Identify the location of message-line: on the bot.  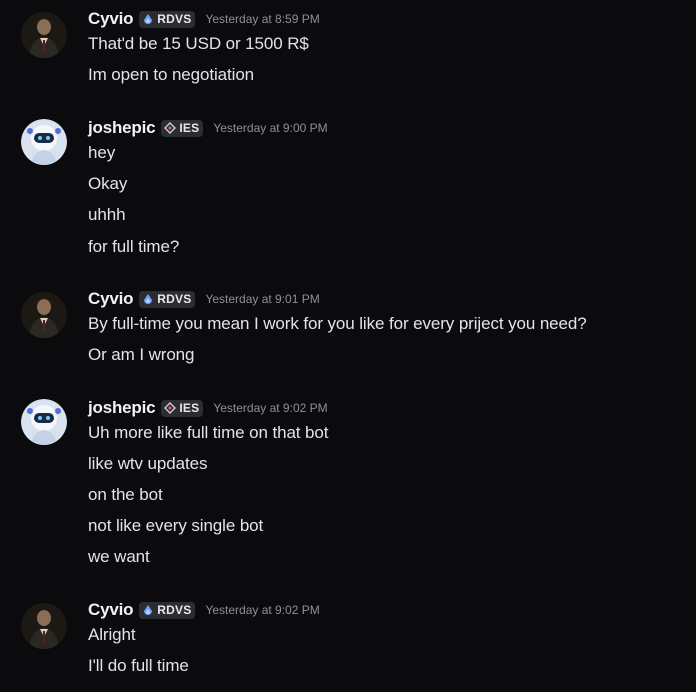
(125, 494).